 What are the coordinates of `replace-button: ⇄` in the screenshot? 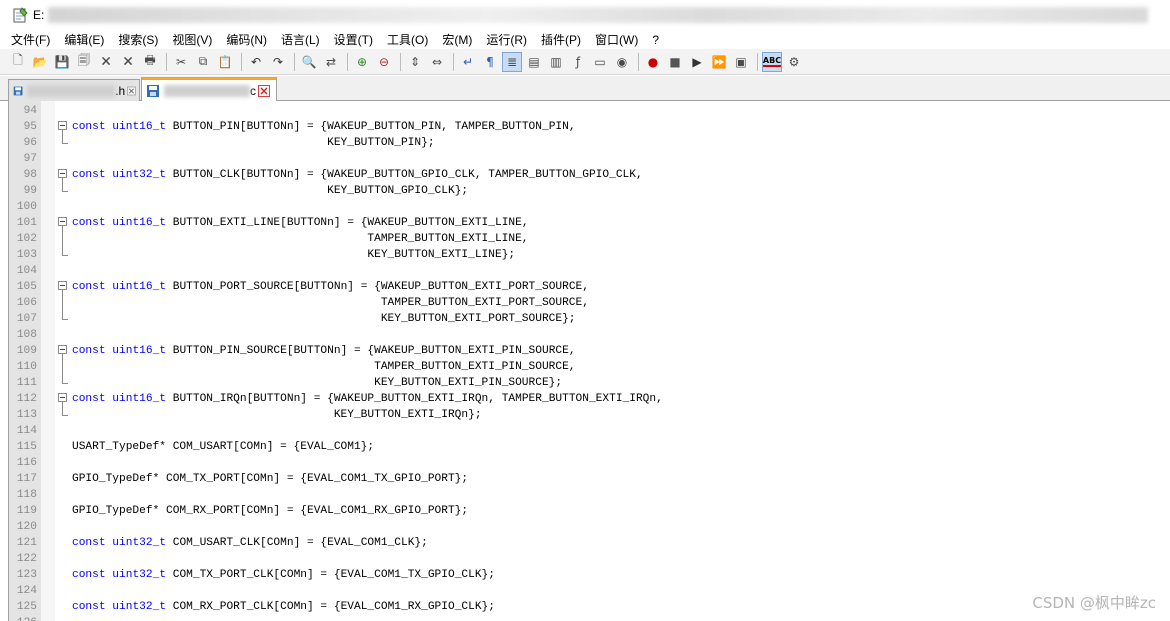 It's located at (331, 62).